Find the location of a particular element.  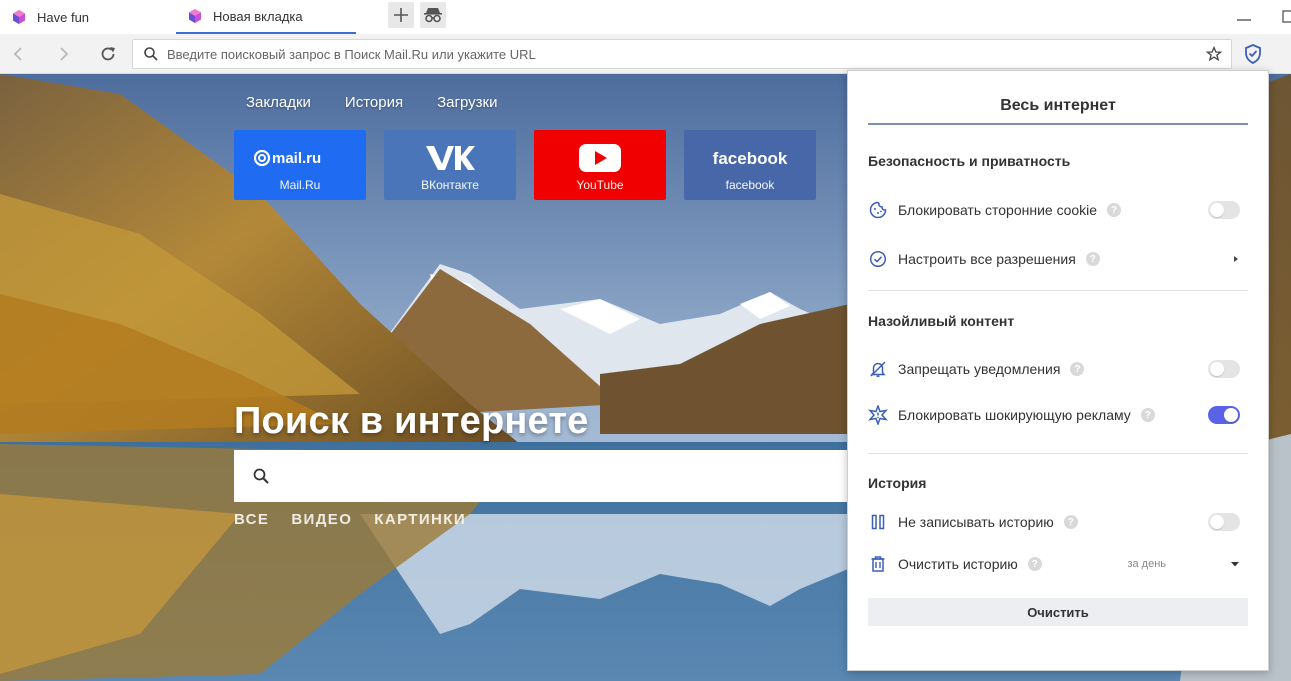

facebook-logo-icon: facebook is located at coordinates (750, 158).